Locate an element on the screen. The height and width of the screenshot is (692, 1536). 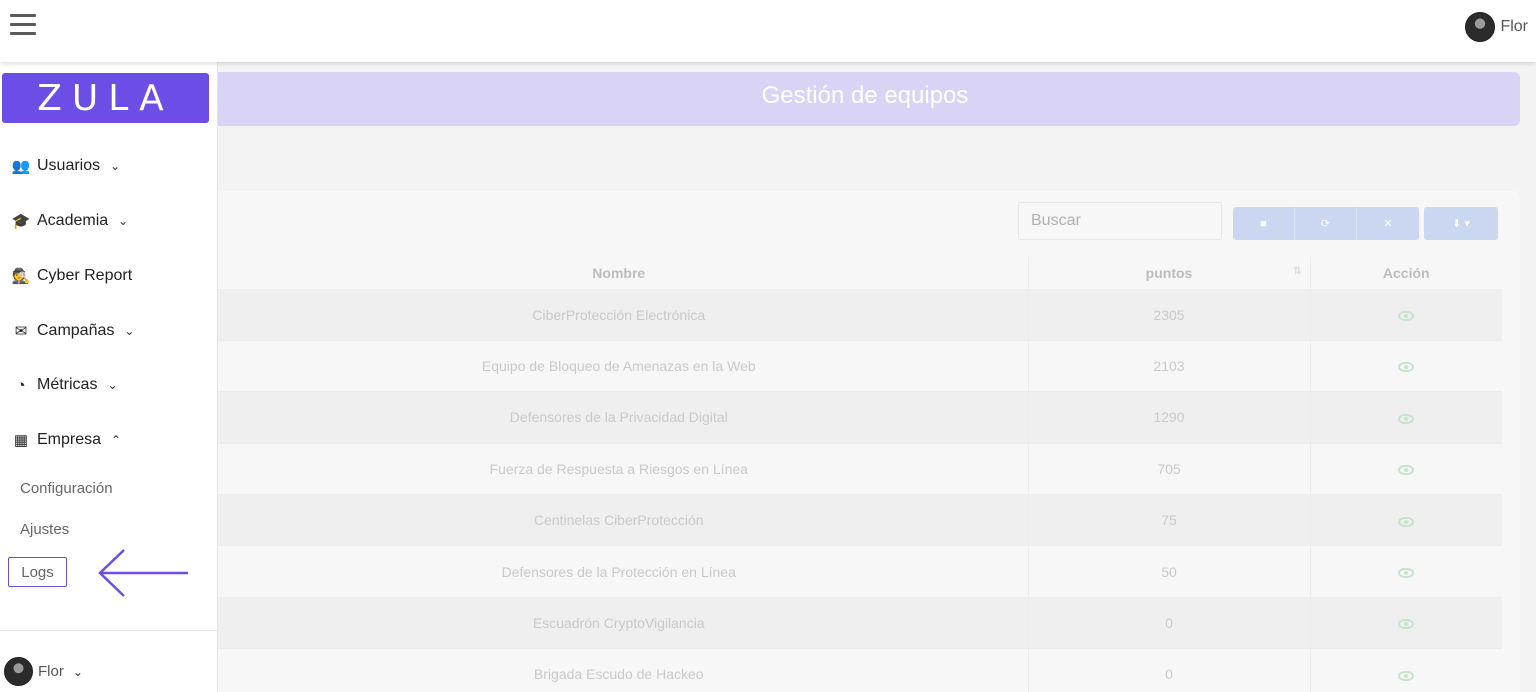
building-icon: ▦ is located at coordinates (21, 440).